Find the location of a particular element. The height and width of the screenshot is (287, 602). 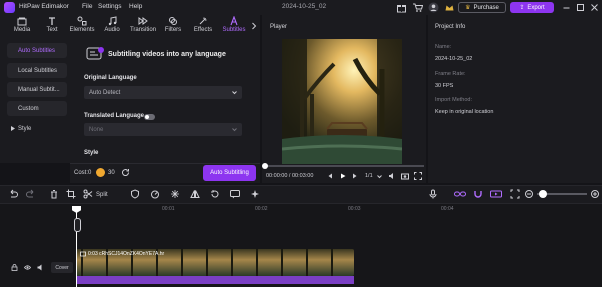

audio-icon is located at coordinates (112, 21).